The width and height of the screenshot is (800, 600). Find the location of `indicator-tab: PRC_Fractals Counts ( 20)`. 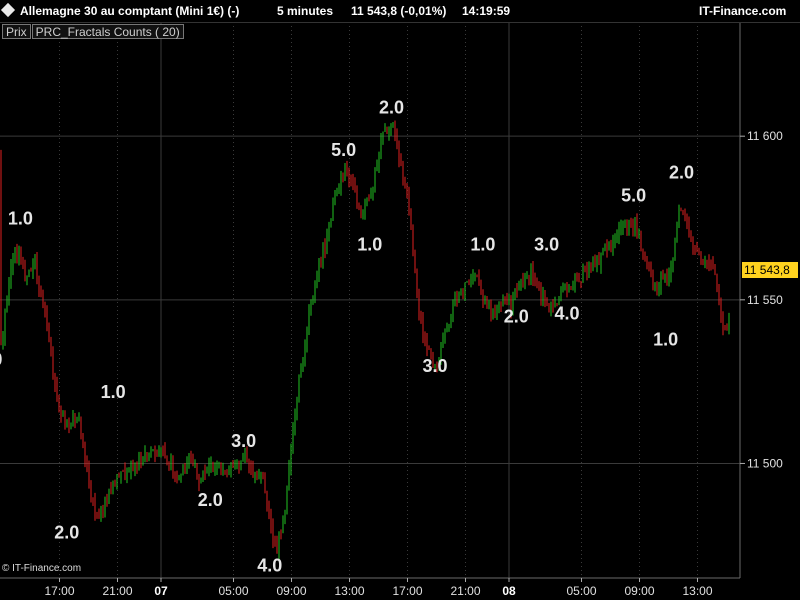

indicator-tab: PRC_Fractals Counts ( 20) is located at coordinates (107, 31).